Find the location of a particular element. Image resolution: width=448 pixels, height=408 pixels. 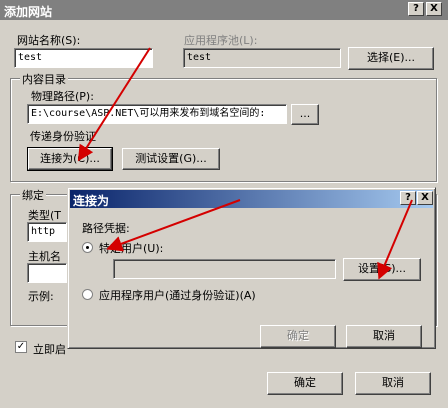

content-directory-label: 内容目录 is located at coordinates (44, 79).